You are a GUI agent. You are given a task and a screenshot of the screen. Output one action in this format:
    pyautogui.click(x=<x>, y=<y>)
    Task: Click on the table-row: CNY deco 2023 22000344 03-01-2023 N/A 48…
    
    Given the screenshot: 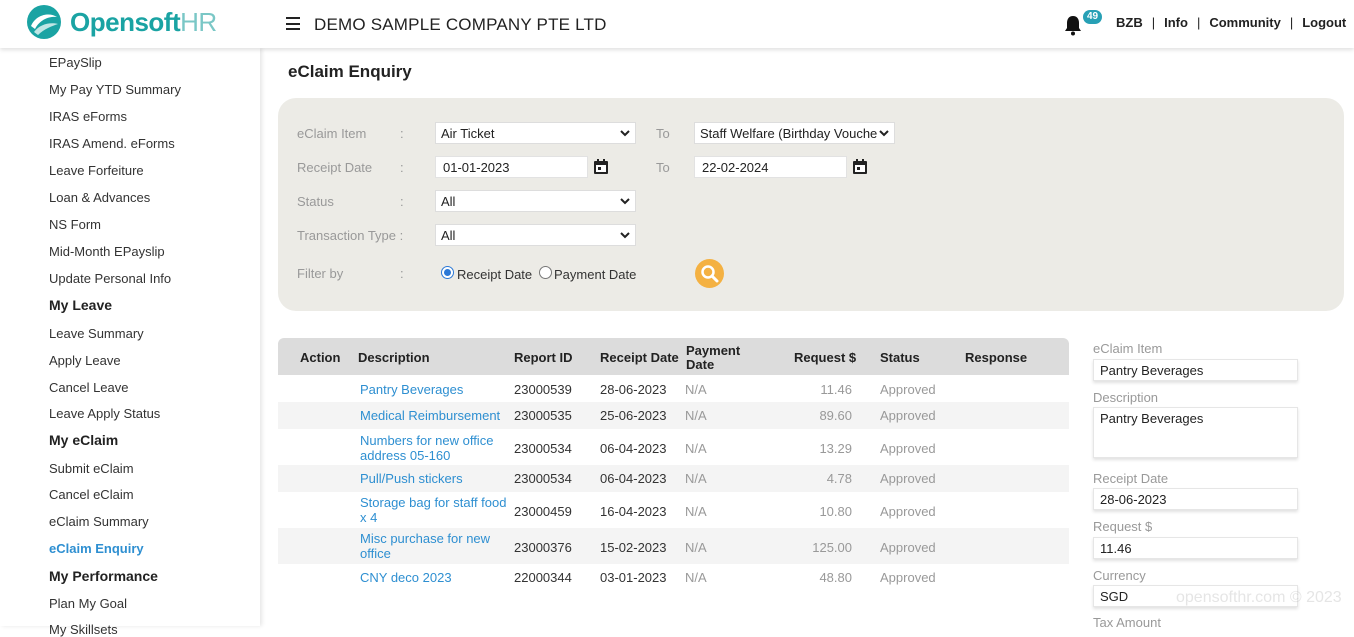 What is the action you would take?
    pyautogui.click(x=673, y=577)
    